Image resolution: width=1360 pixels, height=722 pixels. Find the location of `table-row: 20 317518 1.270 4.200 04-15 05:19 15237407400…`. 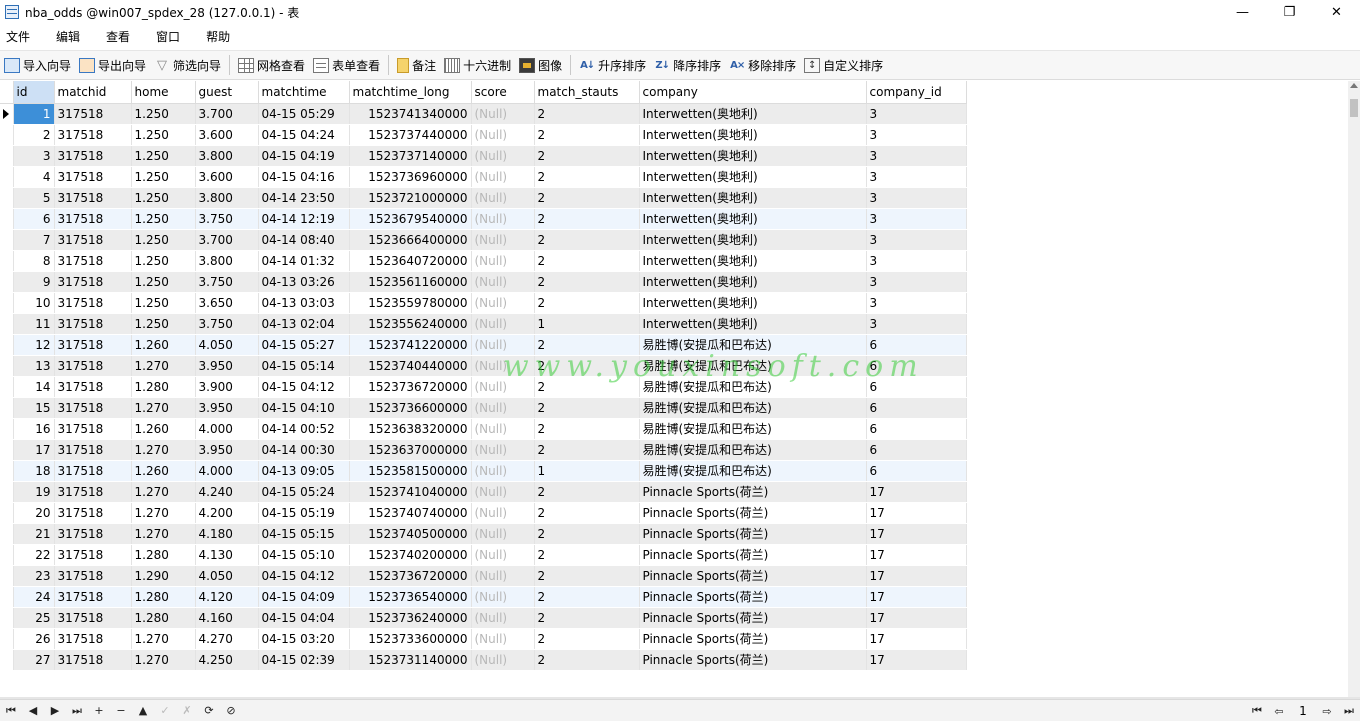

table-row: 20 317518 1.270 4.200 04-15 05:19 15237407400… is located at coordinates (483, 513).